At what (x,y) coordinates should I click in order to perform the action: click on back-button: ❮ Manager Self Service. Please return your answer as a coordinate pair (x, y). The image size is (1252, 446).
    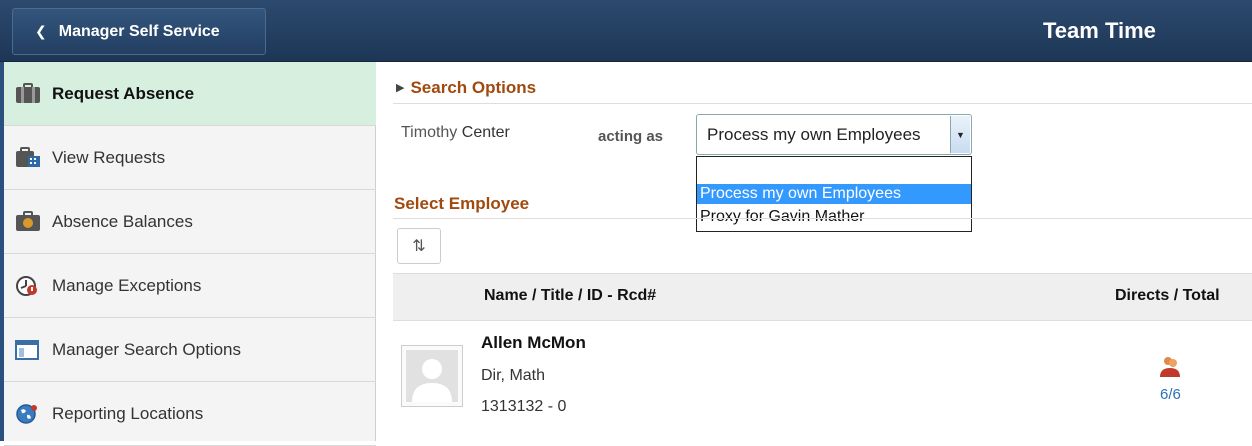
    Looking at the image, I should click on (139, 31).